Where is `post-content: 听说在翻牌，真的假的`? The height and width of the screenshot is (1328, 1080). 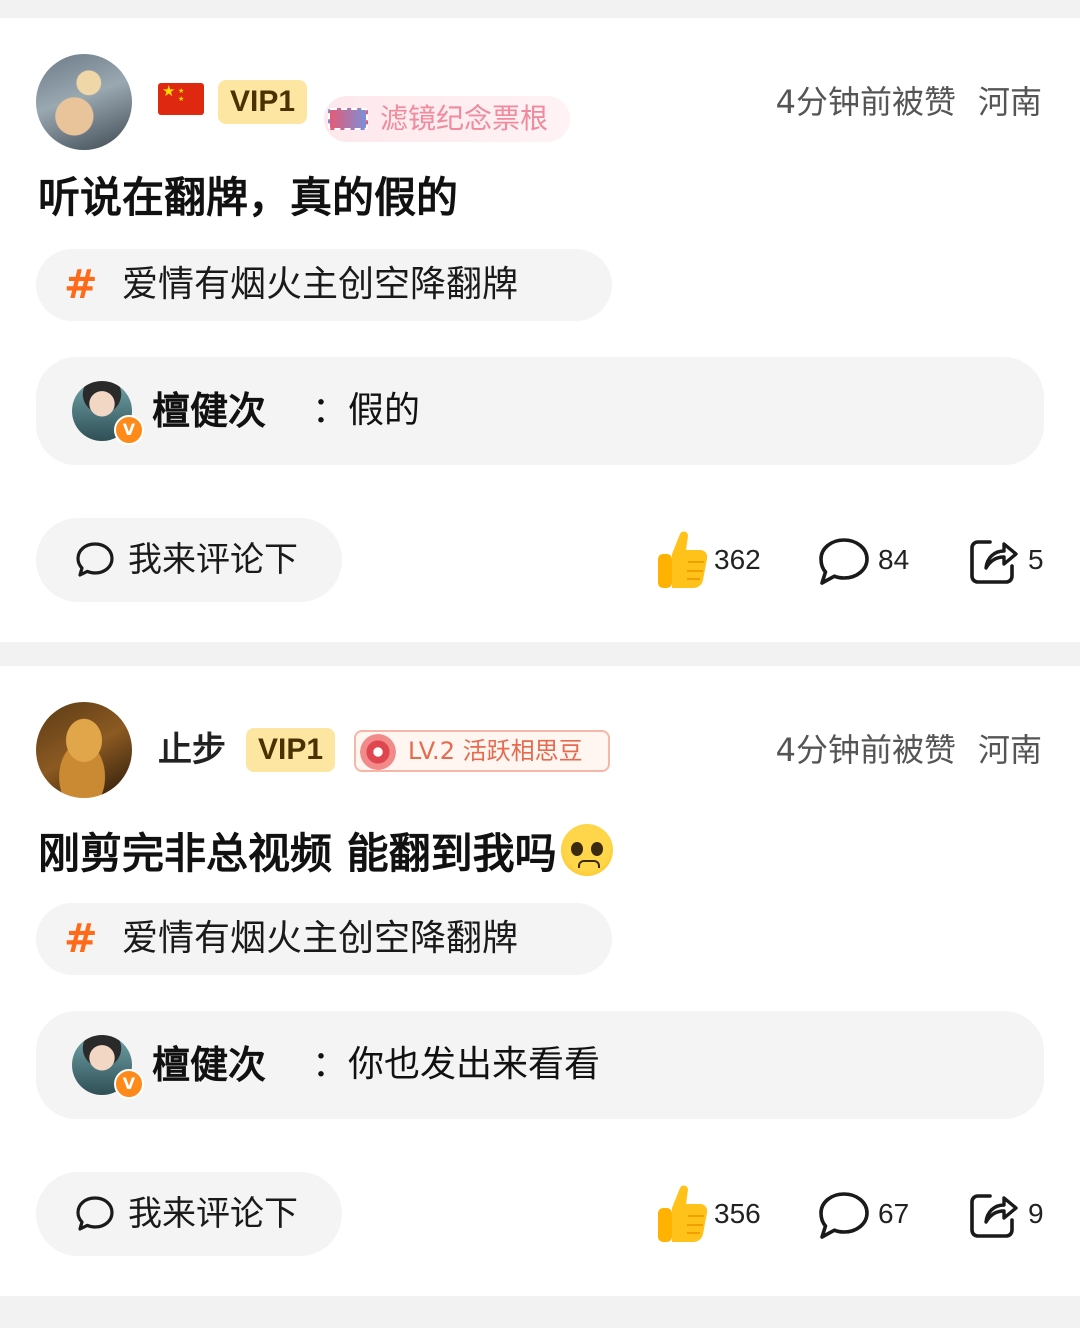 post-content: 听说在翻牌，真的假的 is located at coordinates (248, 197).